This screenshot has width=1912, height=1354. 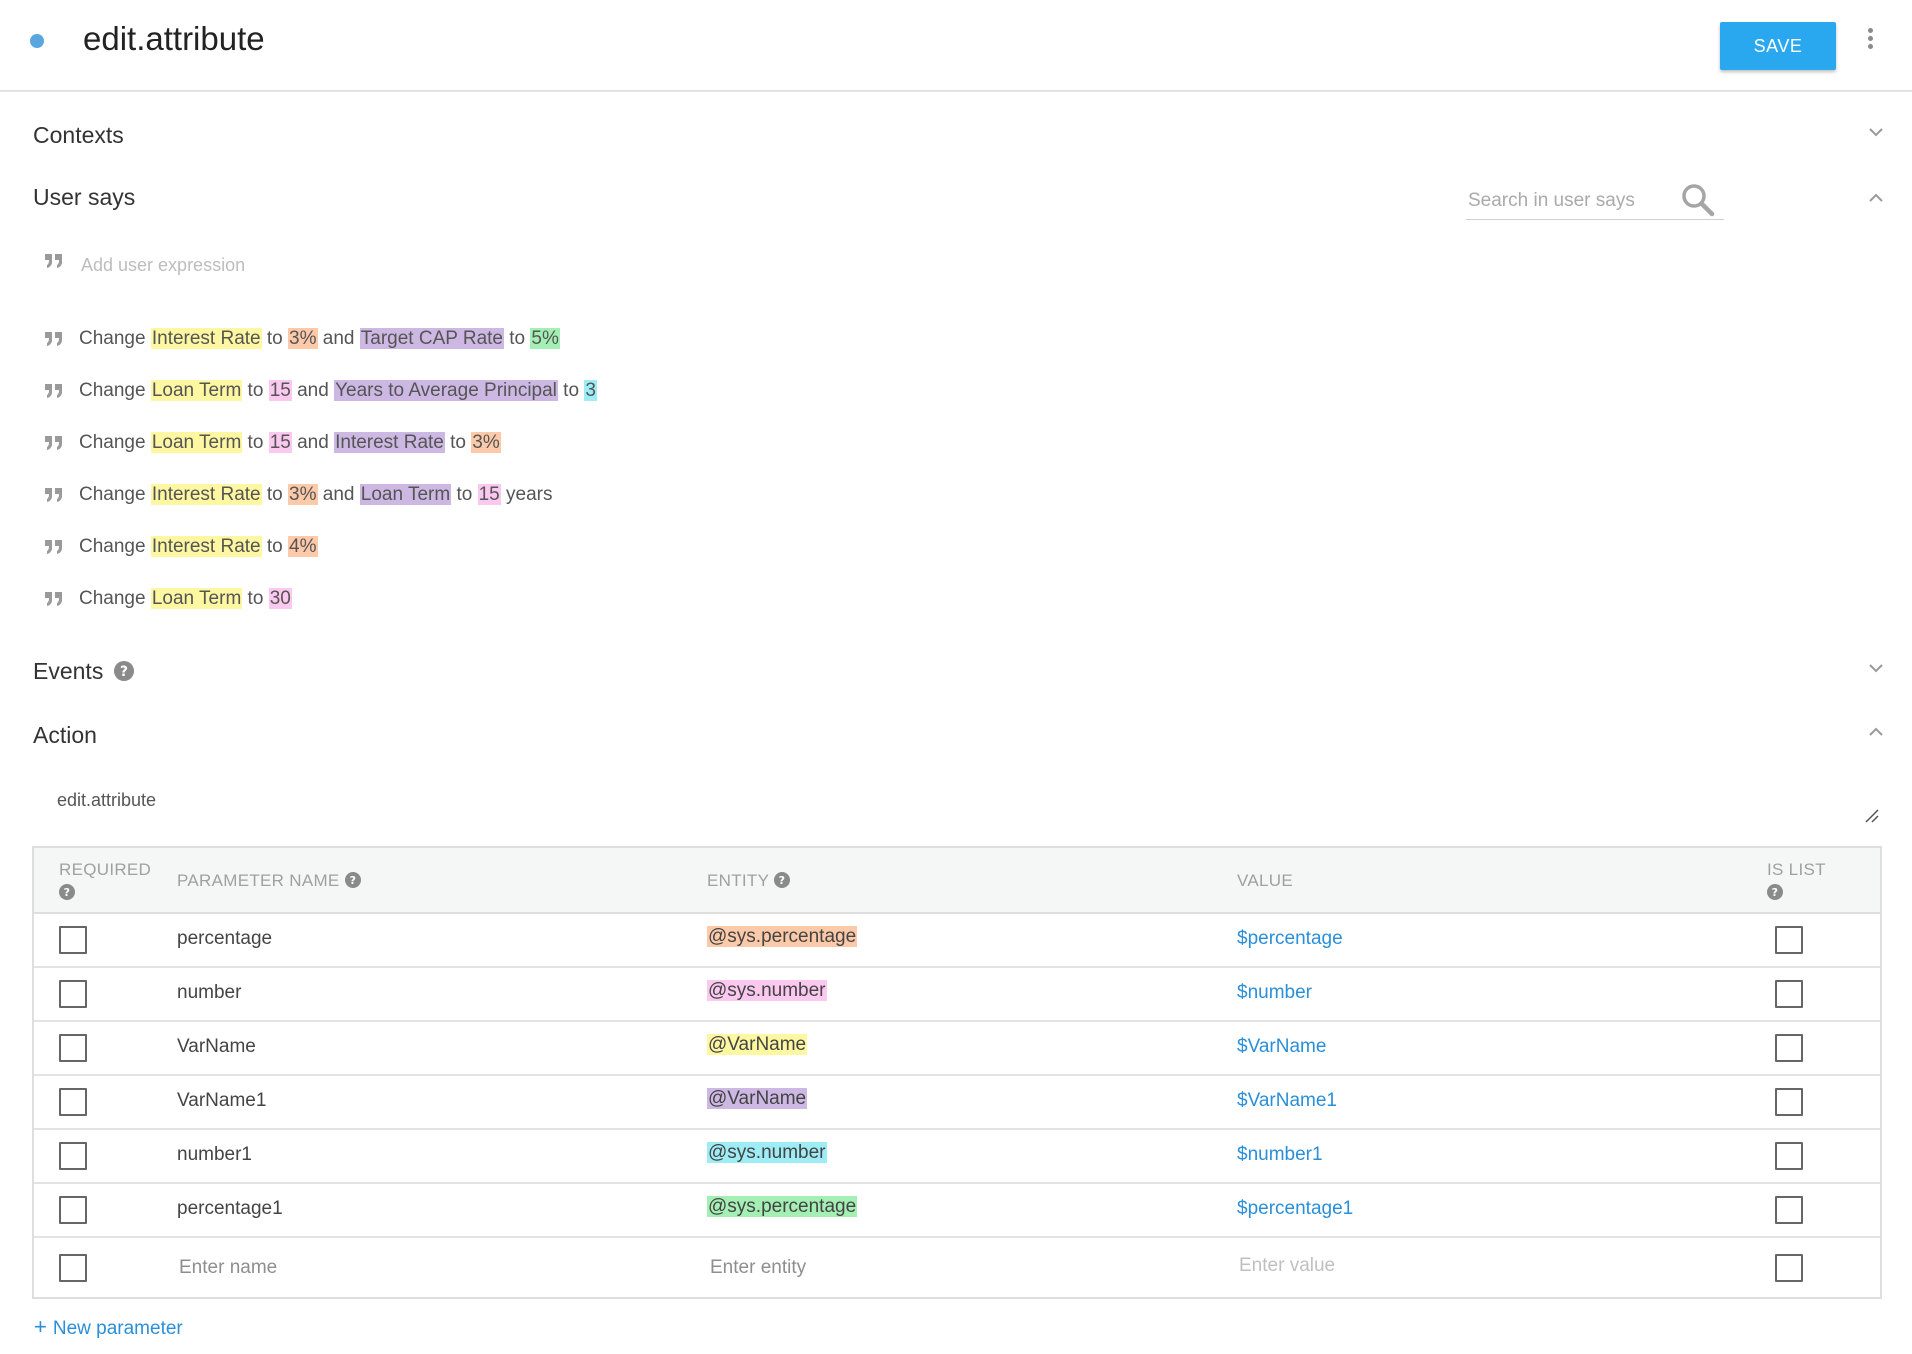 I want to click on entity-annotation: 5%, so click(x=545, y=338).